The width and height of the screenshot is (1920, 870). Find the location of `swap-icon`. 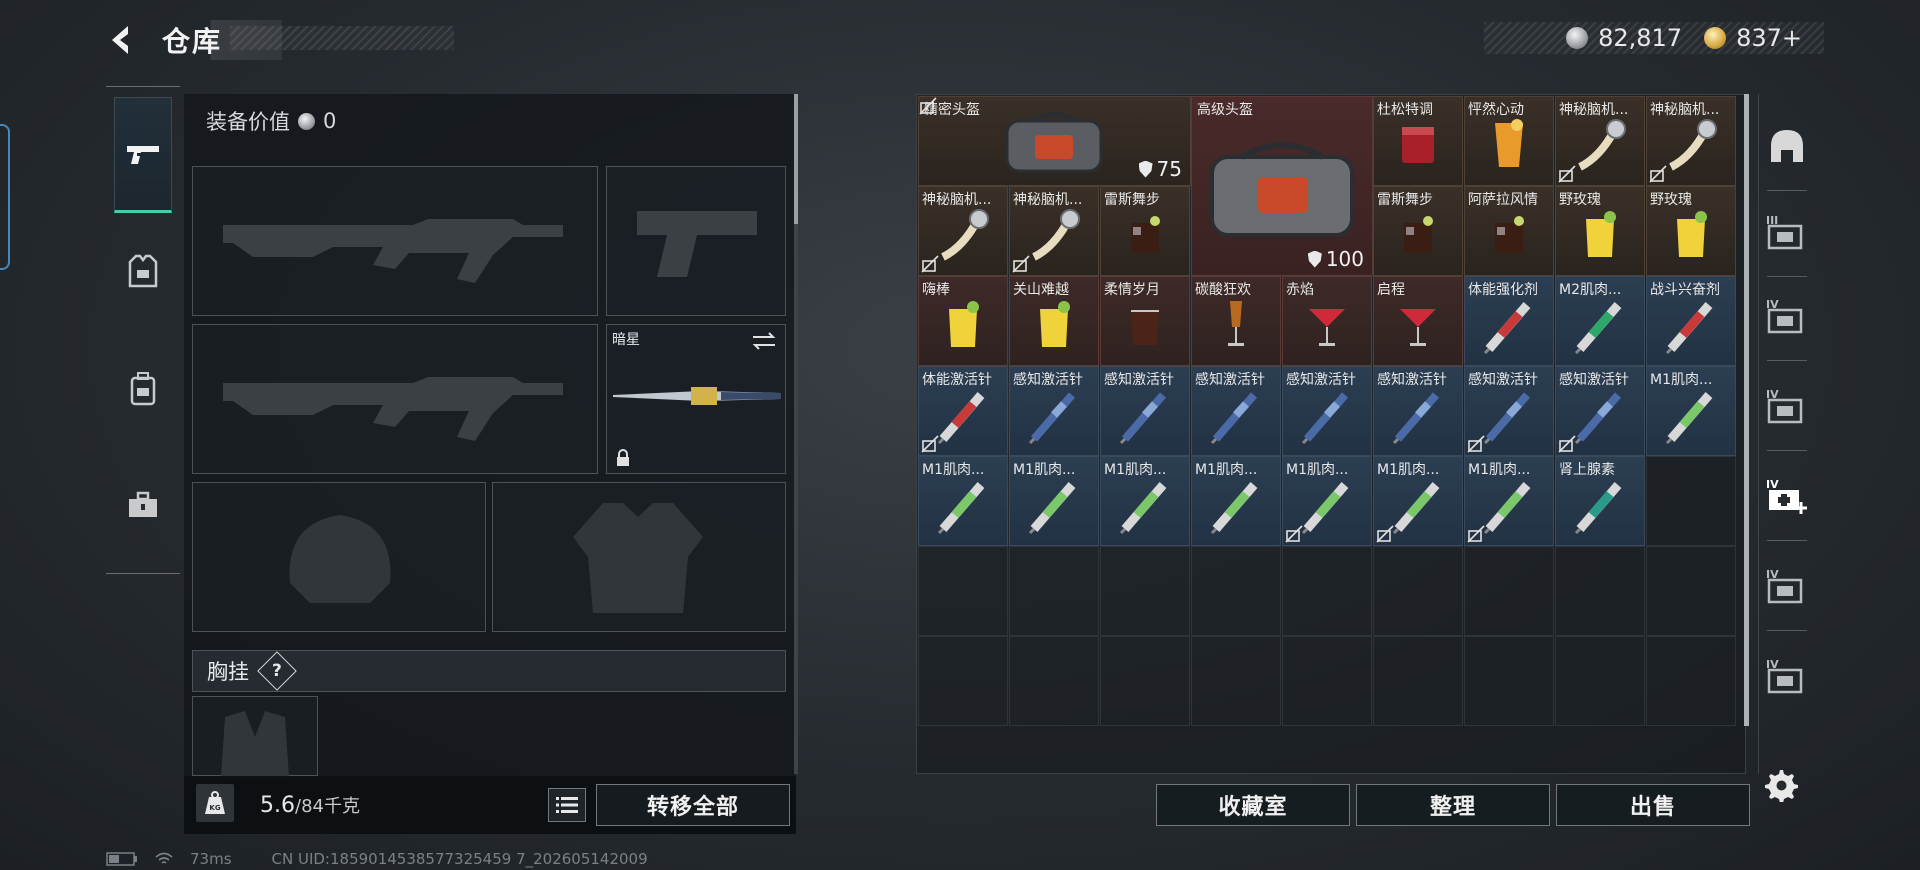

swap-icon is located at coordinates (764, 341).